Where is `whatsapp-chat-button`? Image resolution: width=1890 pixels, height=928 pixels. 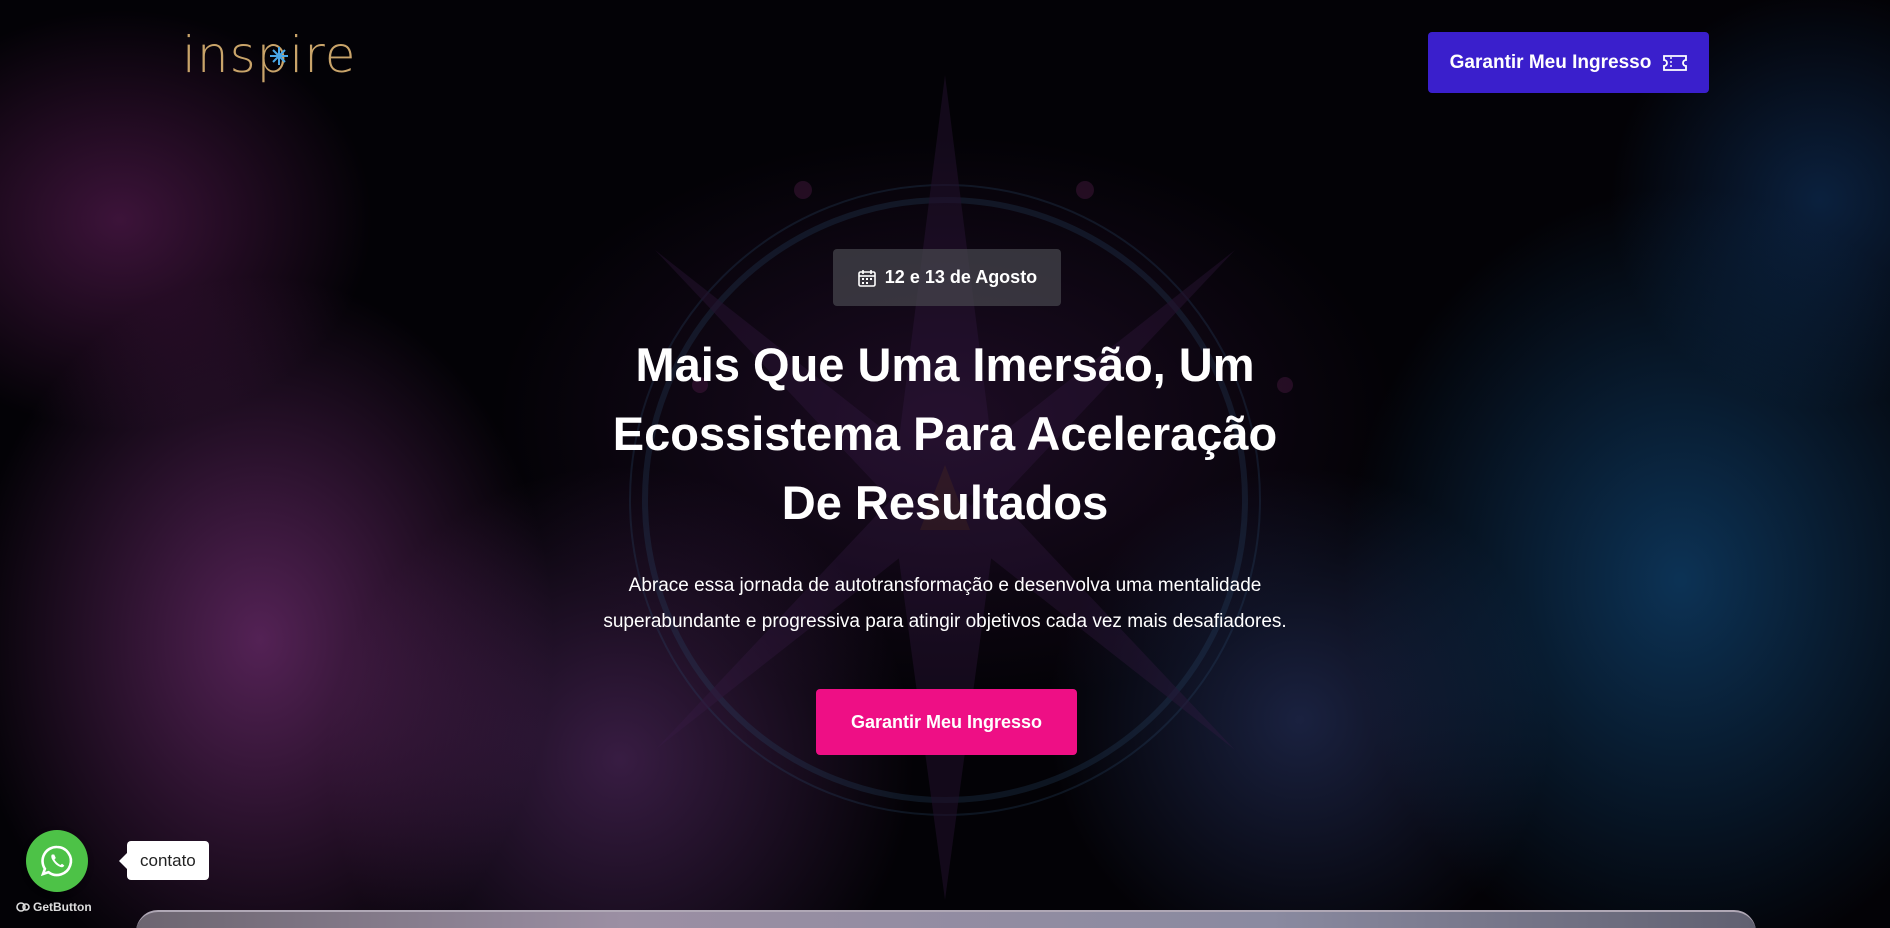
whatsapp-chat-button is located at coordinates (57, 861).